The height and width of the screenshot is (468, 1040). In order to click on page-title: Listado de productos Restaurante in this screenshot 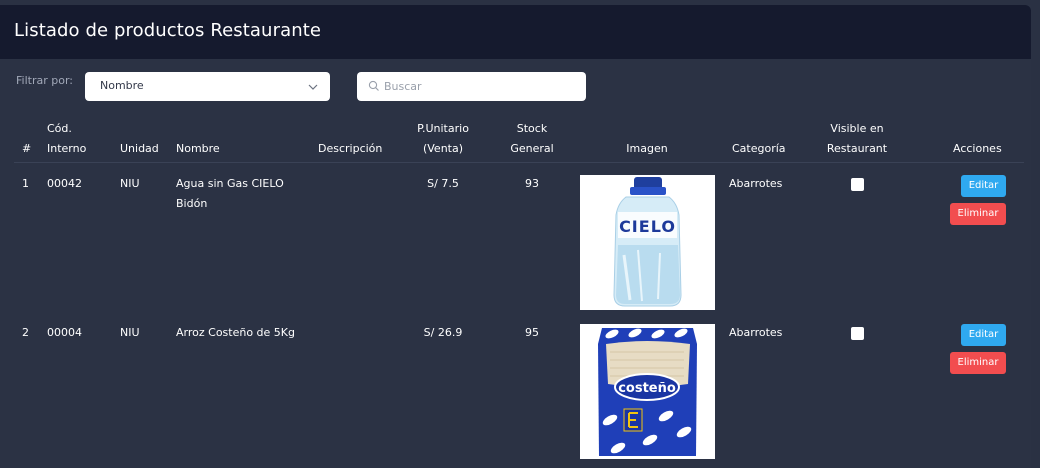, I will do `click(168, 30)`.